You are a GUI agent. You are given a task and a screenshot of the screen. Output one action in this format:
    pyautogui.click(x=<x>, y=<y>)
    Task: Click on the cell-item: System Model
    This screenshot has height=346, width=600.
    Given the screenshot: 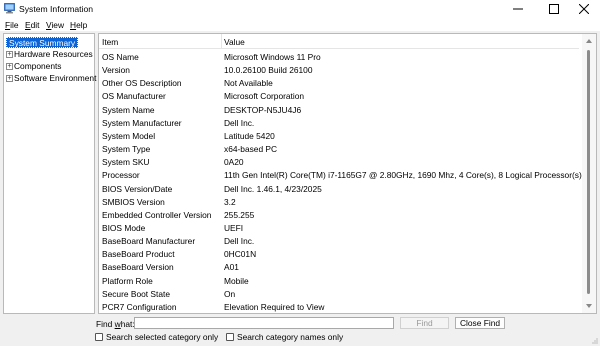 What is the action you would take?
    pyautogui.click(x=129, y=135)
    